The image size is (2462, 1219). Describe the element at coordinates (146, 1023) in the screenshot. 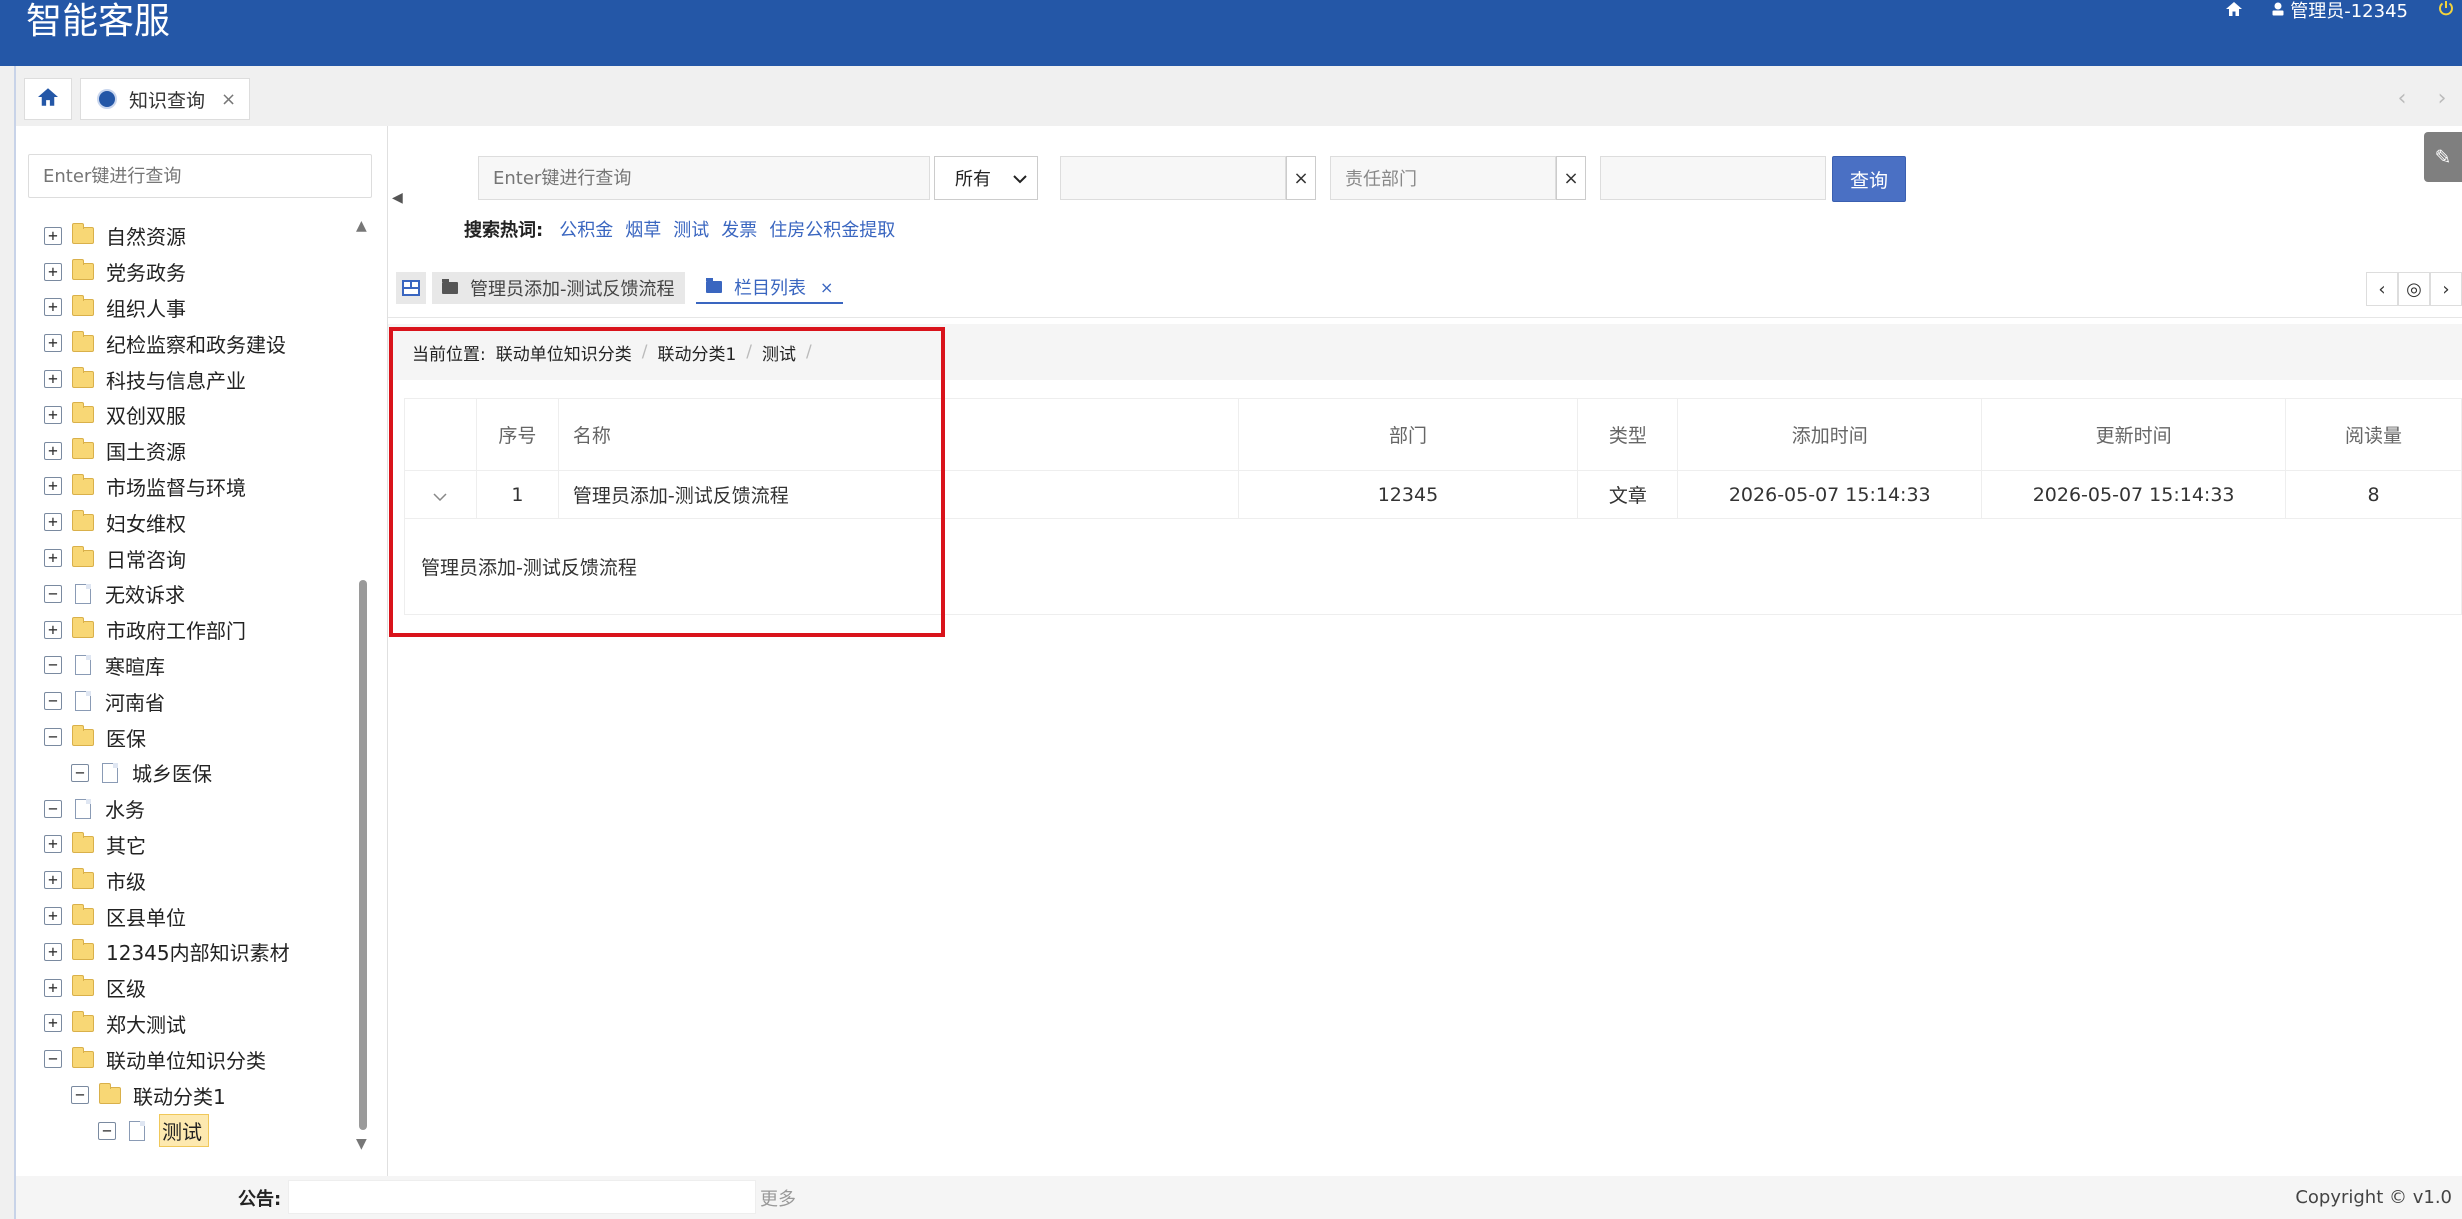

I see `tree-node-label: 郑大测试` at that location.